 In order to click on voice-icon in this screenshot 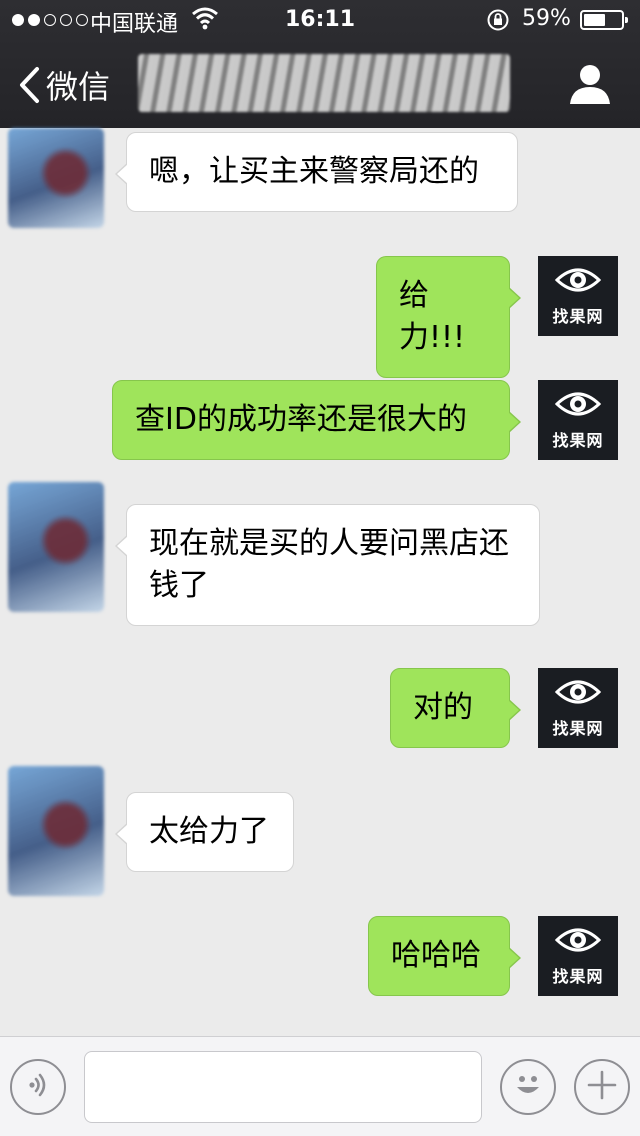, I will do `click(38, 1087)`.